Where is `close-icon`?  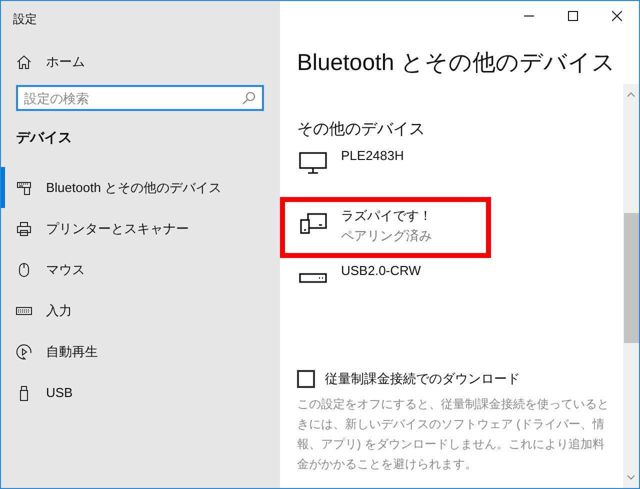
close-icon is located at coordinates (617, 16).